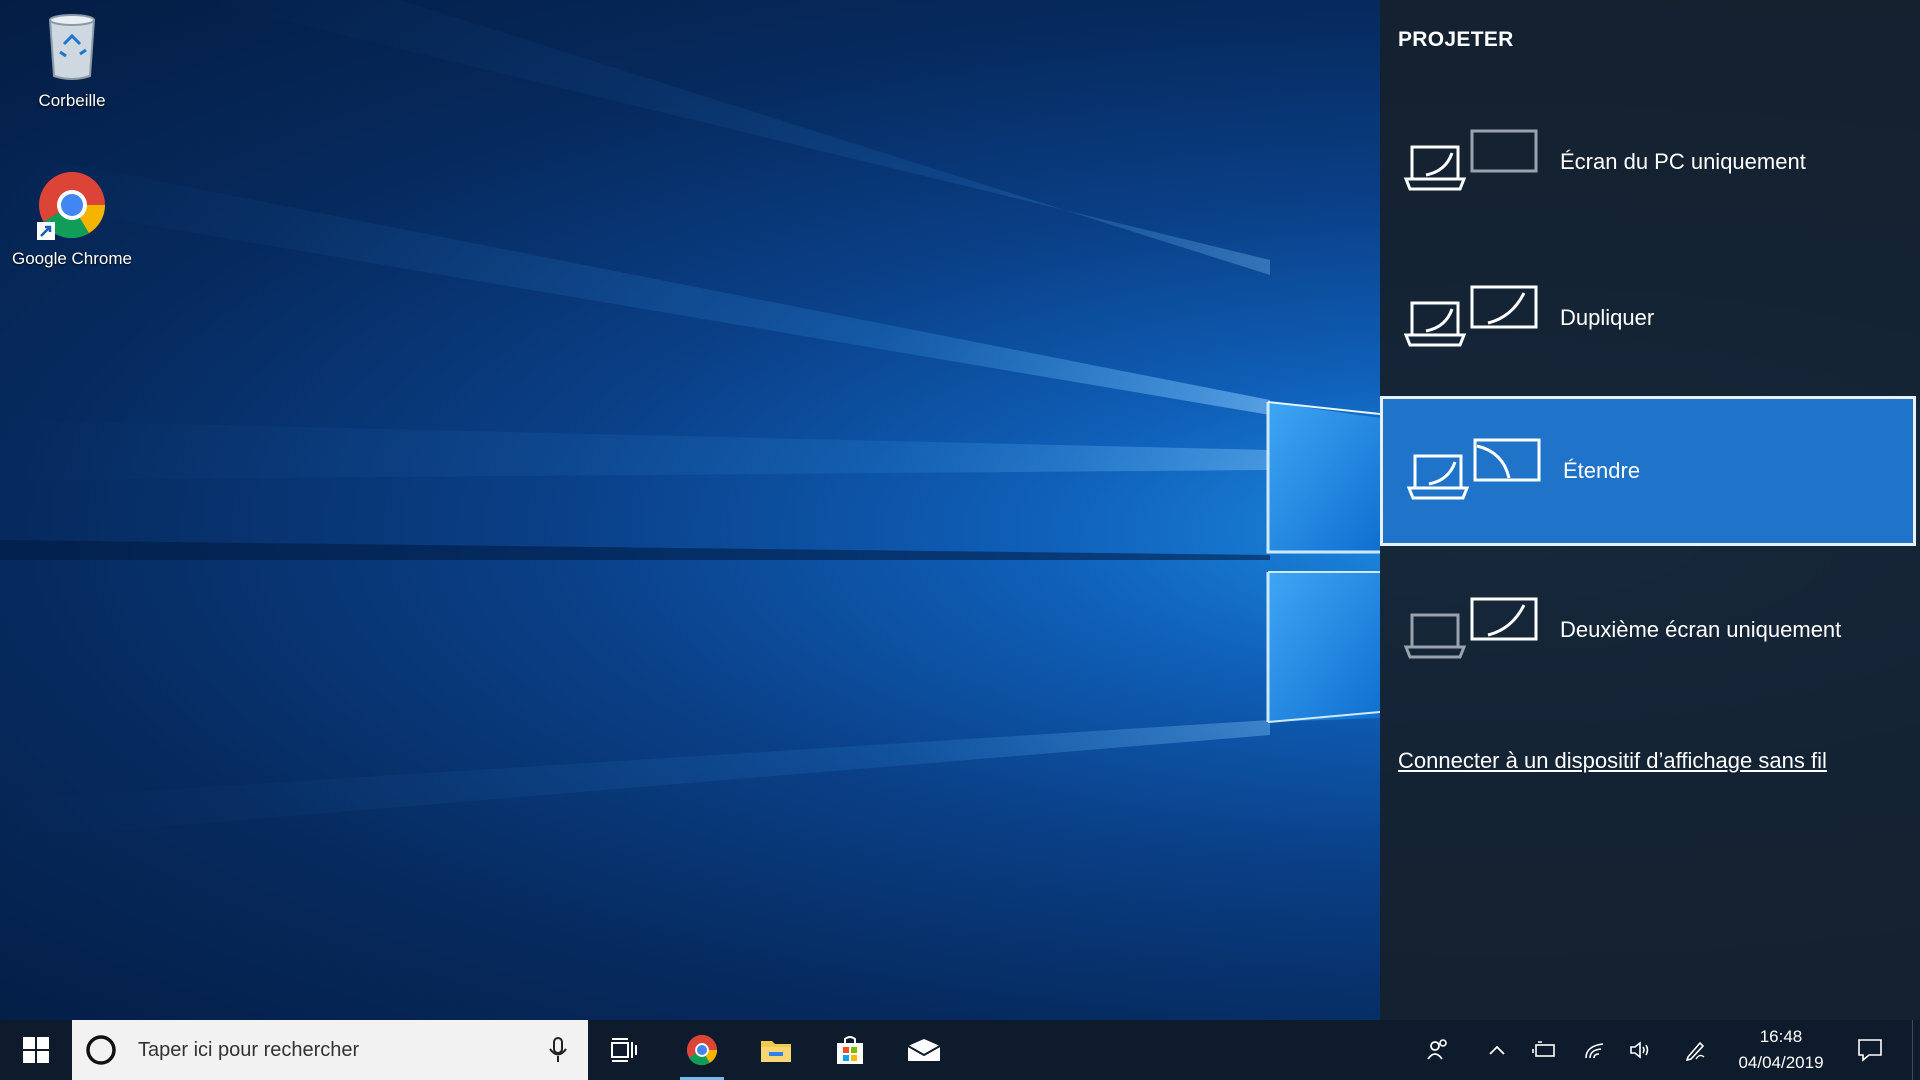 The image size is (1920, 1080). Describe the element at coordinates (1781, 1050) in the screenshot. I see `taskbar-clock: 16:48 04/04/2019` at that location.